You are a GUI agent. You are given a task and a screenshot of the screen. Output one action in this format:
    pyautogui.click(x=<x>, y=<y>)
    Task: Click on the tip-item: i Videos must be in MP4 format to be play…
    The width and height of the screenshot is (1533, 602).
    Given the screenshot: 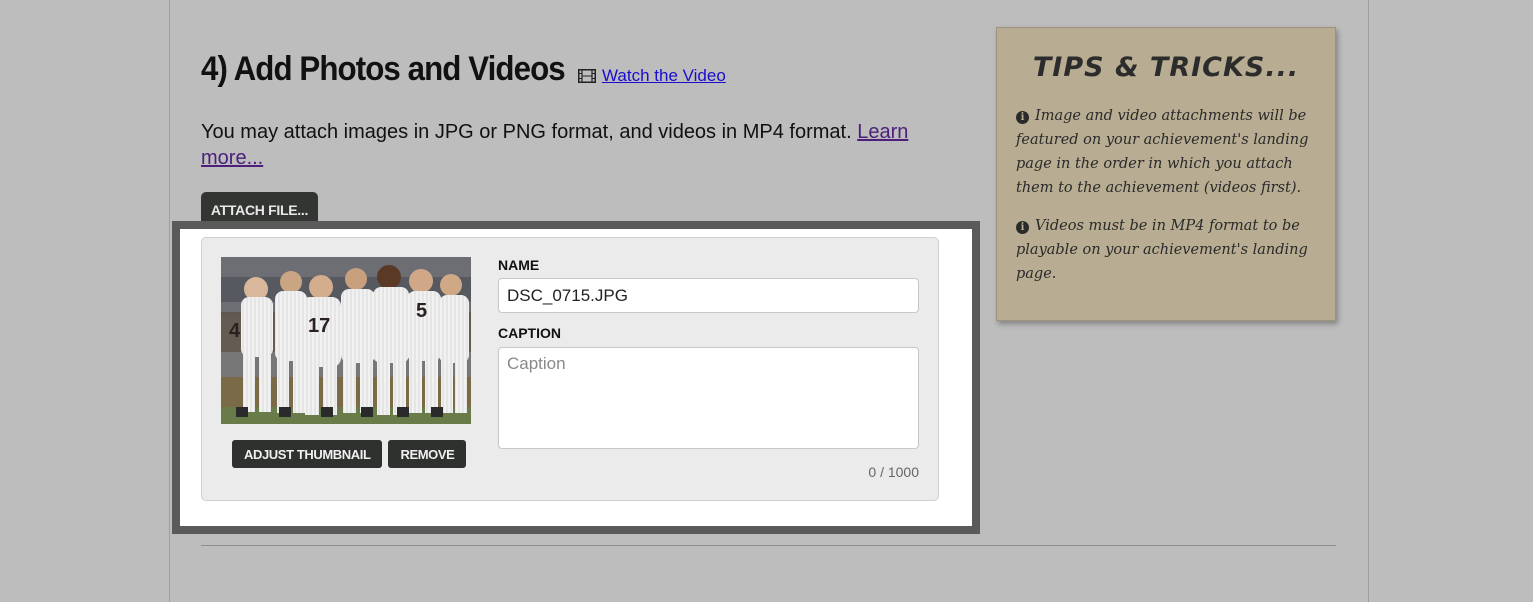 What is the action you would take?
    pyautogui.click(x=1168, y=250)
    